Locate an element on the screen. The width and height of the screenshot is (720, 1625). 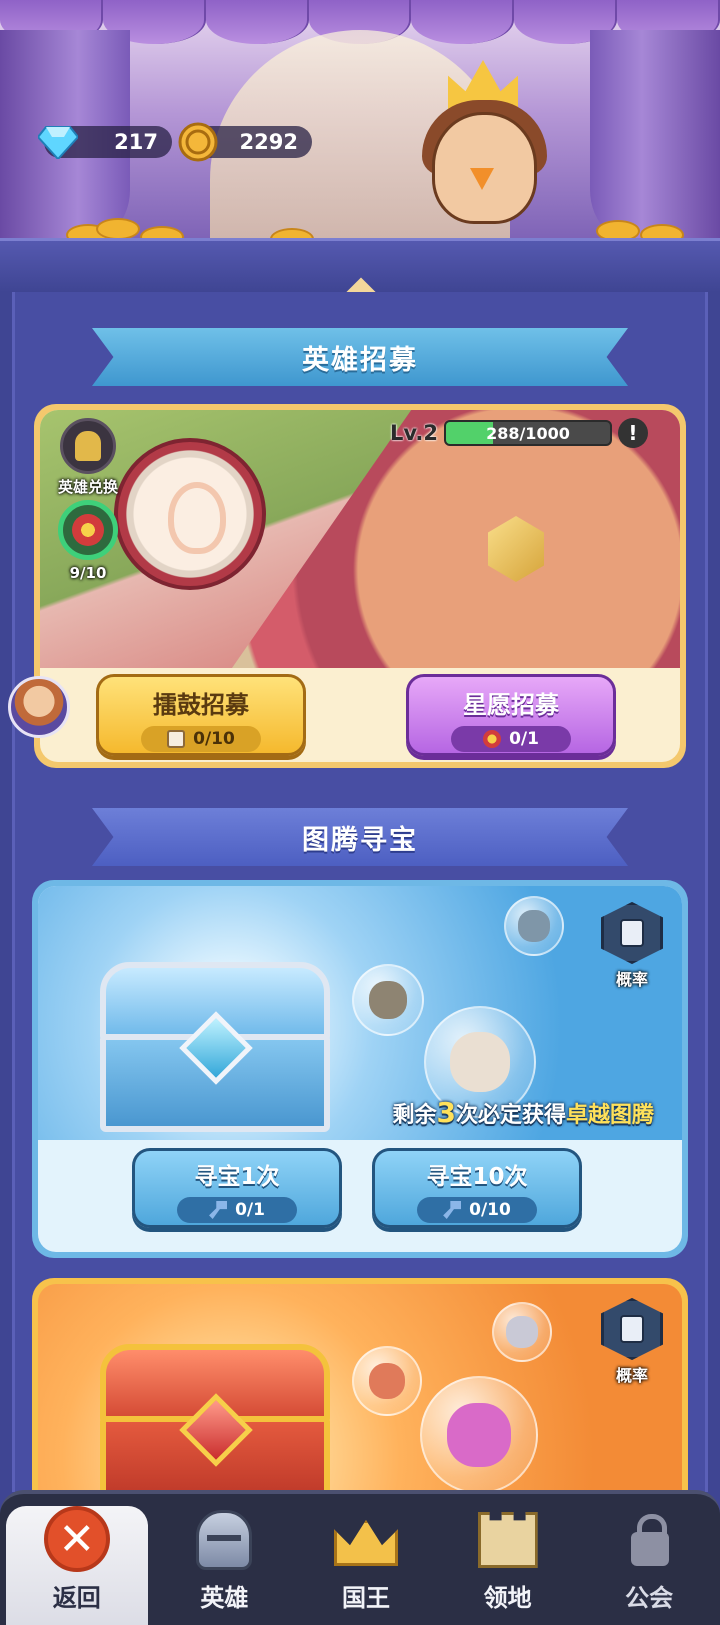
hunt-once-count: 0/1 is located at coordinates (250, 1210).